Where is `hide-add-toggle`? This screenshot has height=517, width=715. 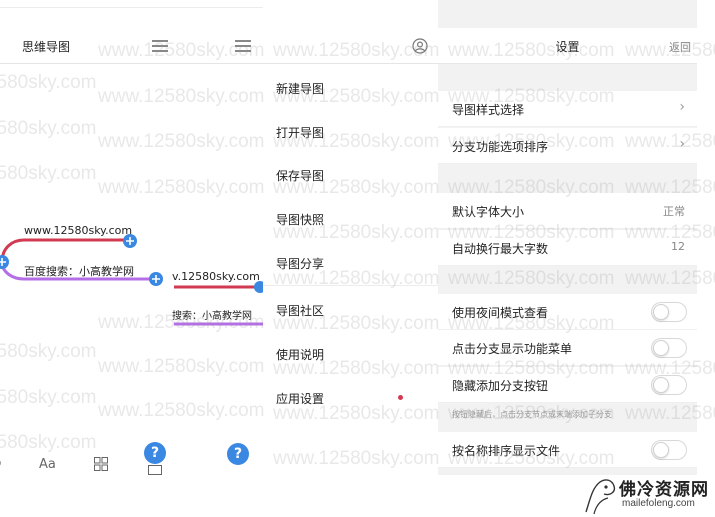 hide-add-toggle is located at coordinates (669, 385).